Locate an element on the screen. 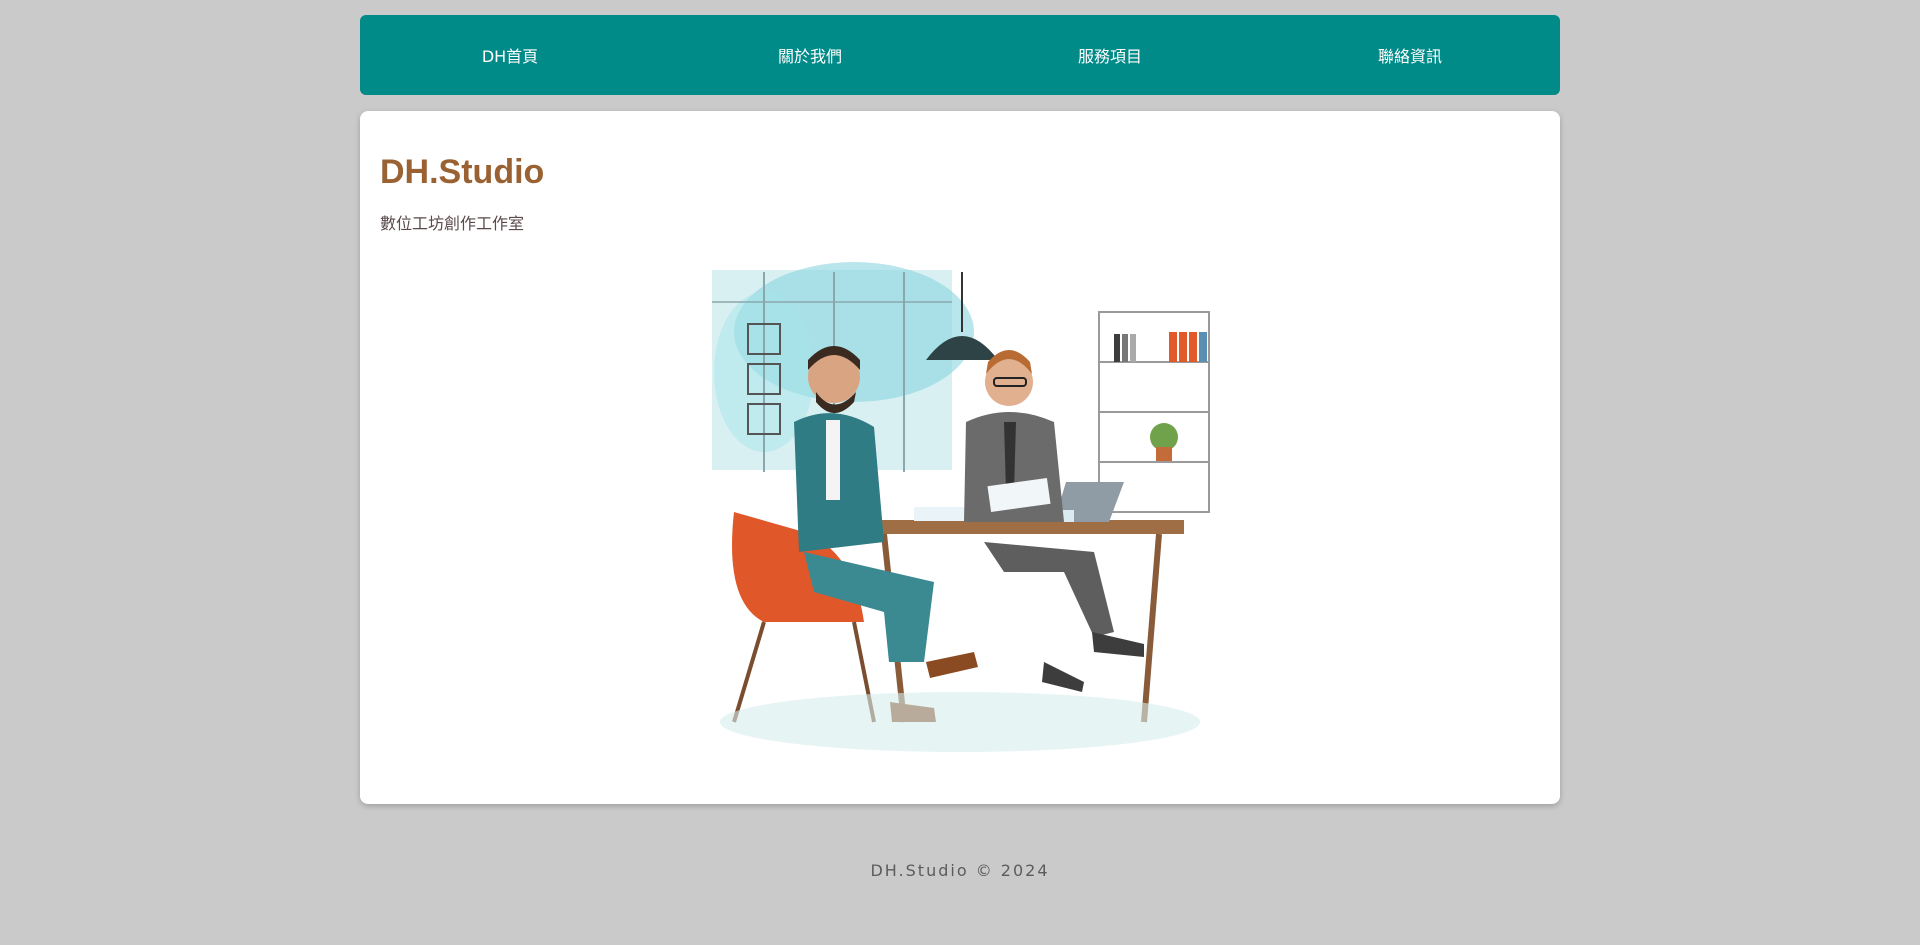 The width and height of the screenshot is (1920, 945). nav-link-services: 服務項目 is located at coordinates (1110, 55).